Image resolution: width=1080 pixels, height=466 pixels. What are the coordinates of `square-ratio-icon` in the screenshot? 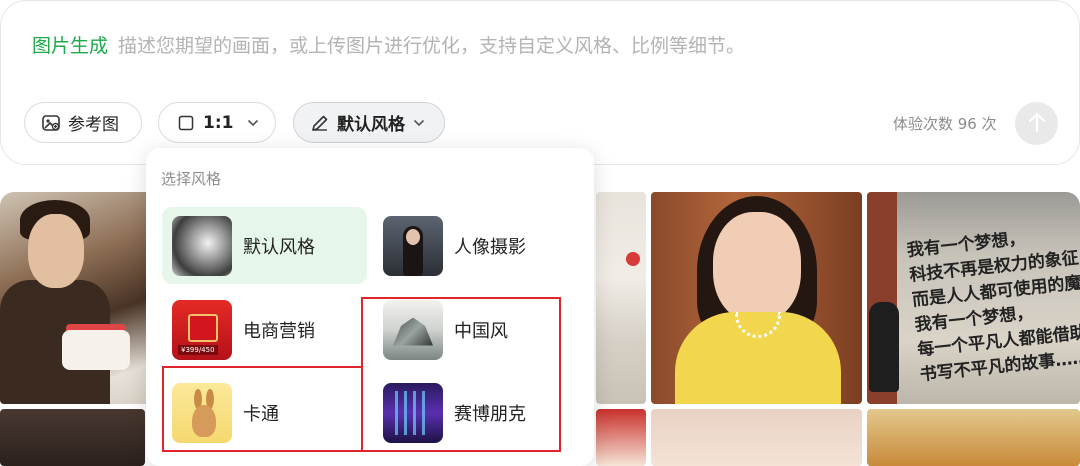 It's located at (186, 123).